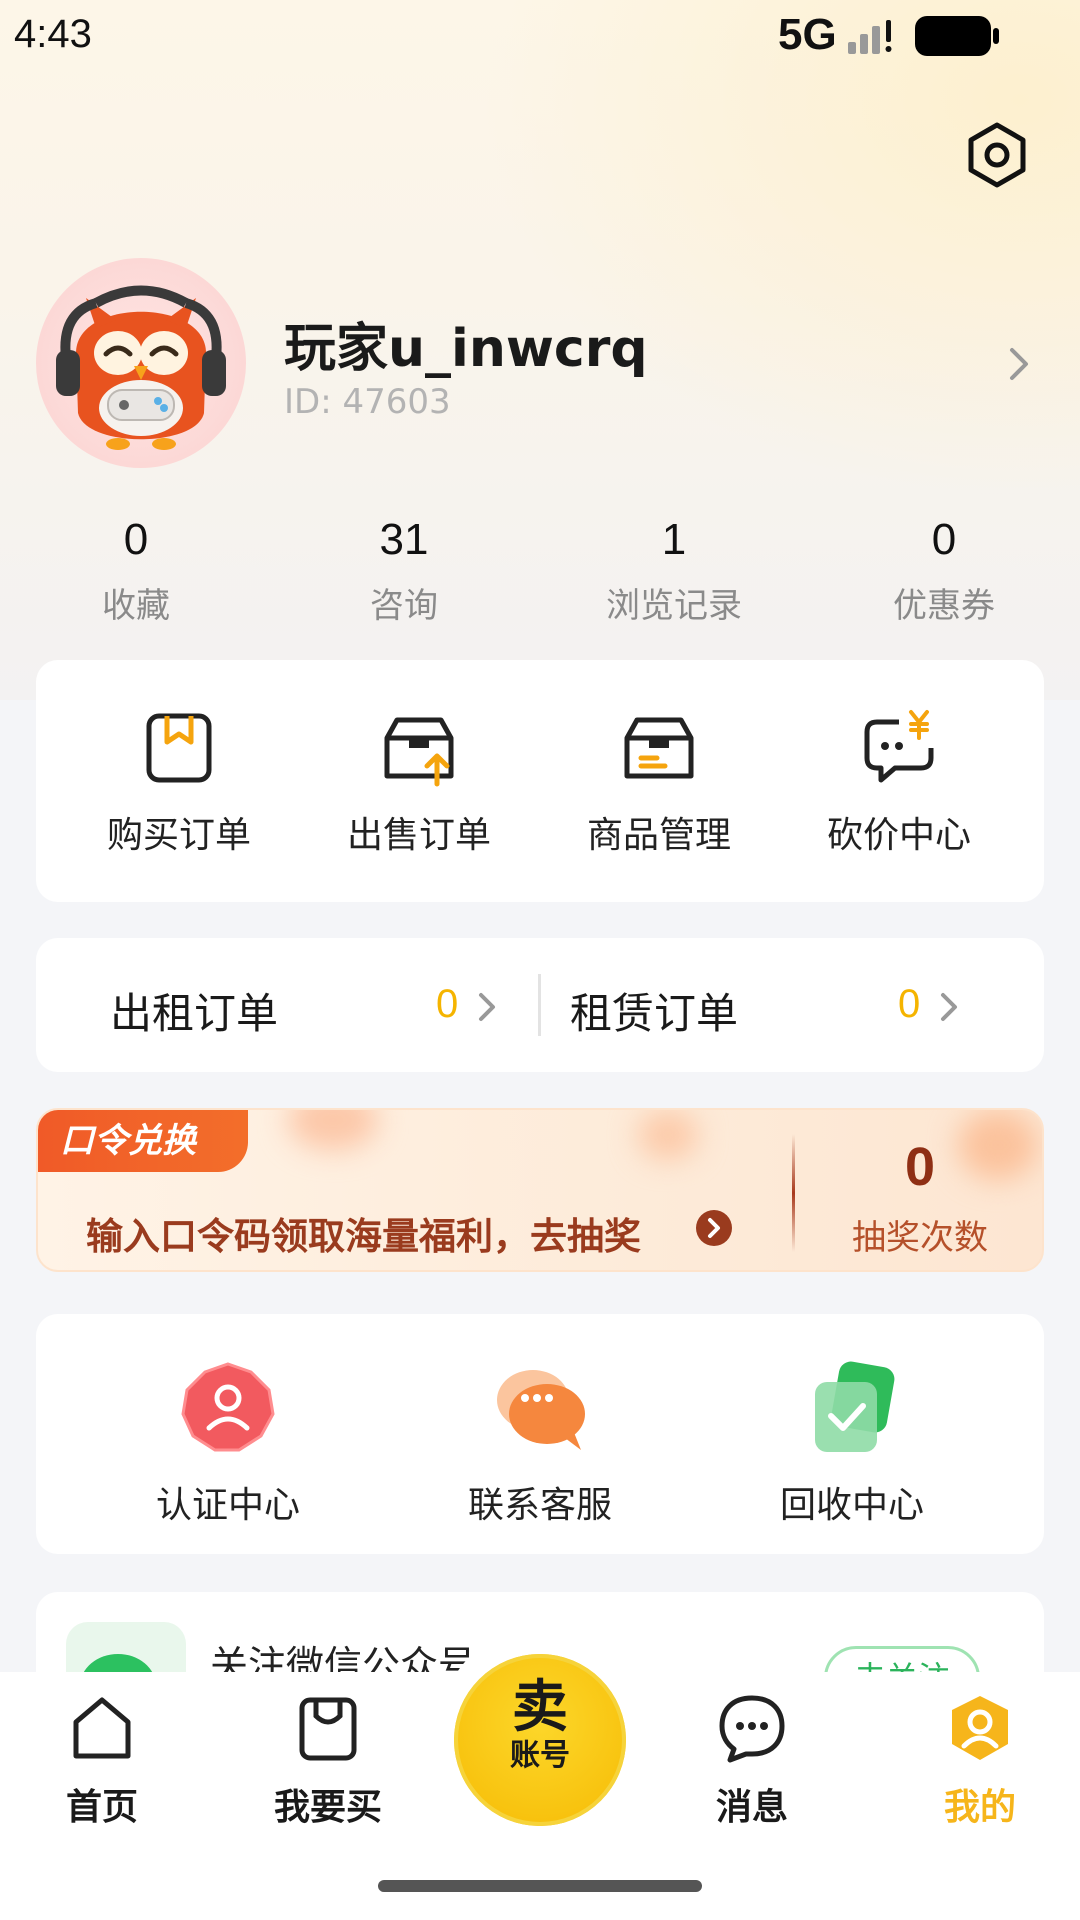 This screenshot has width=1080, height=1920. I want to click on order-label: 砍价中心, so click(898, 835).